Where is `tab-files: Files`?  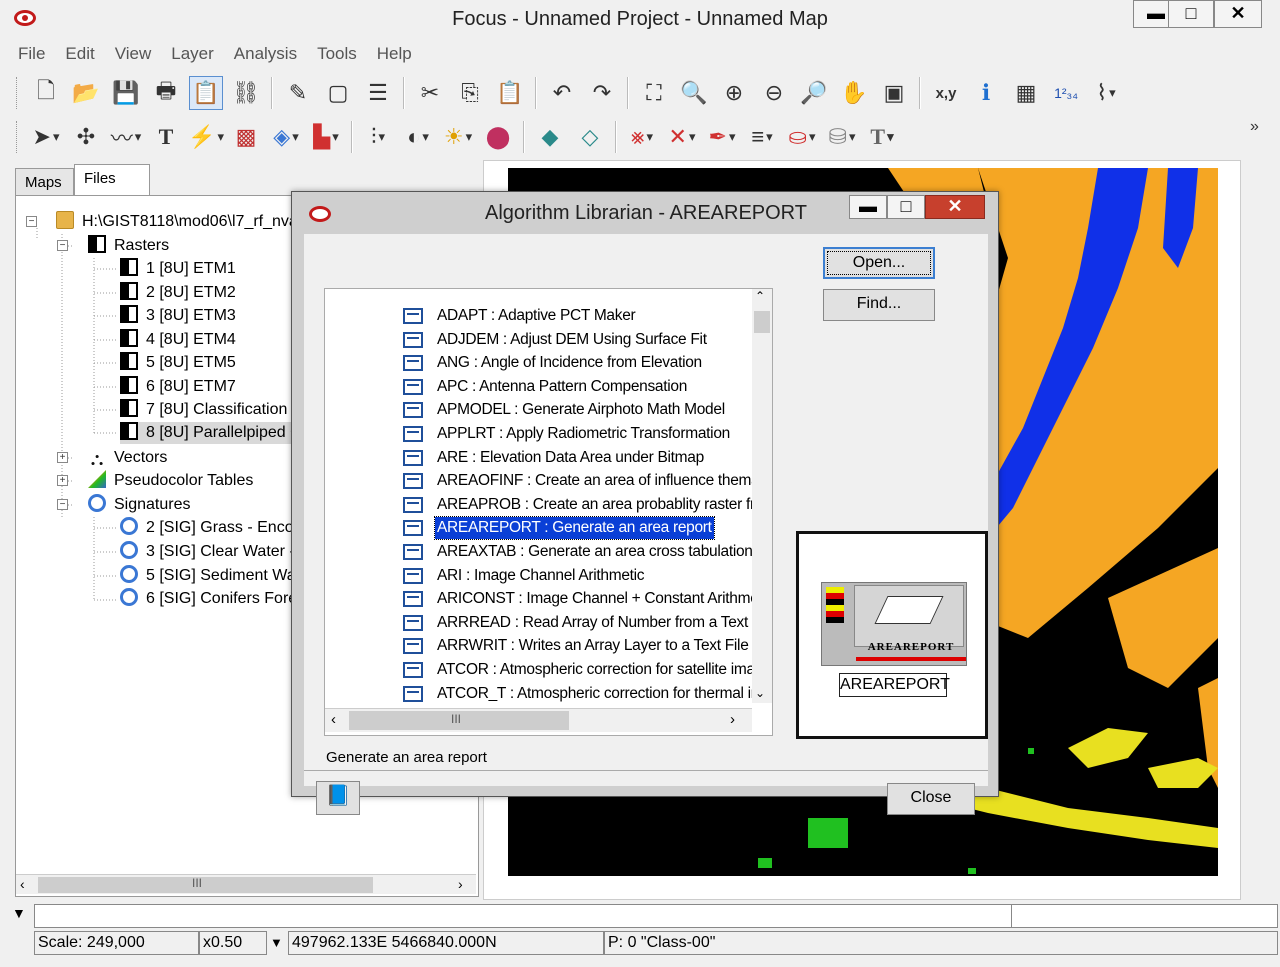
tab-files: Files is located at coordinates (112, 180).